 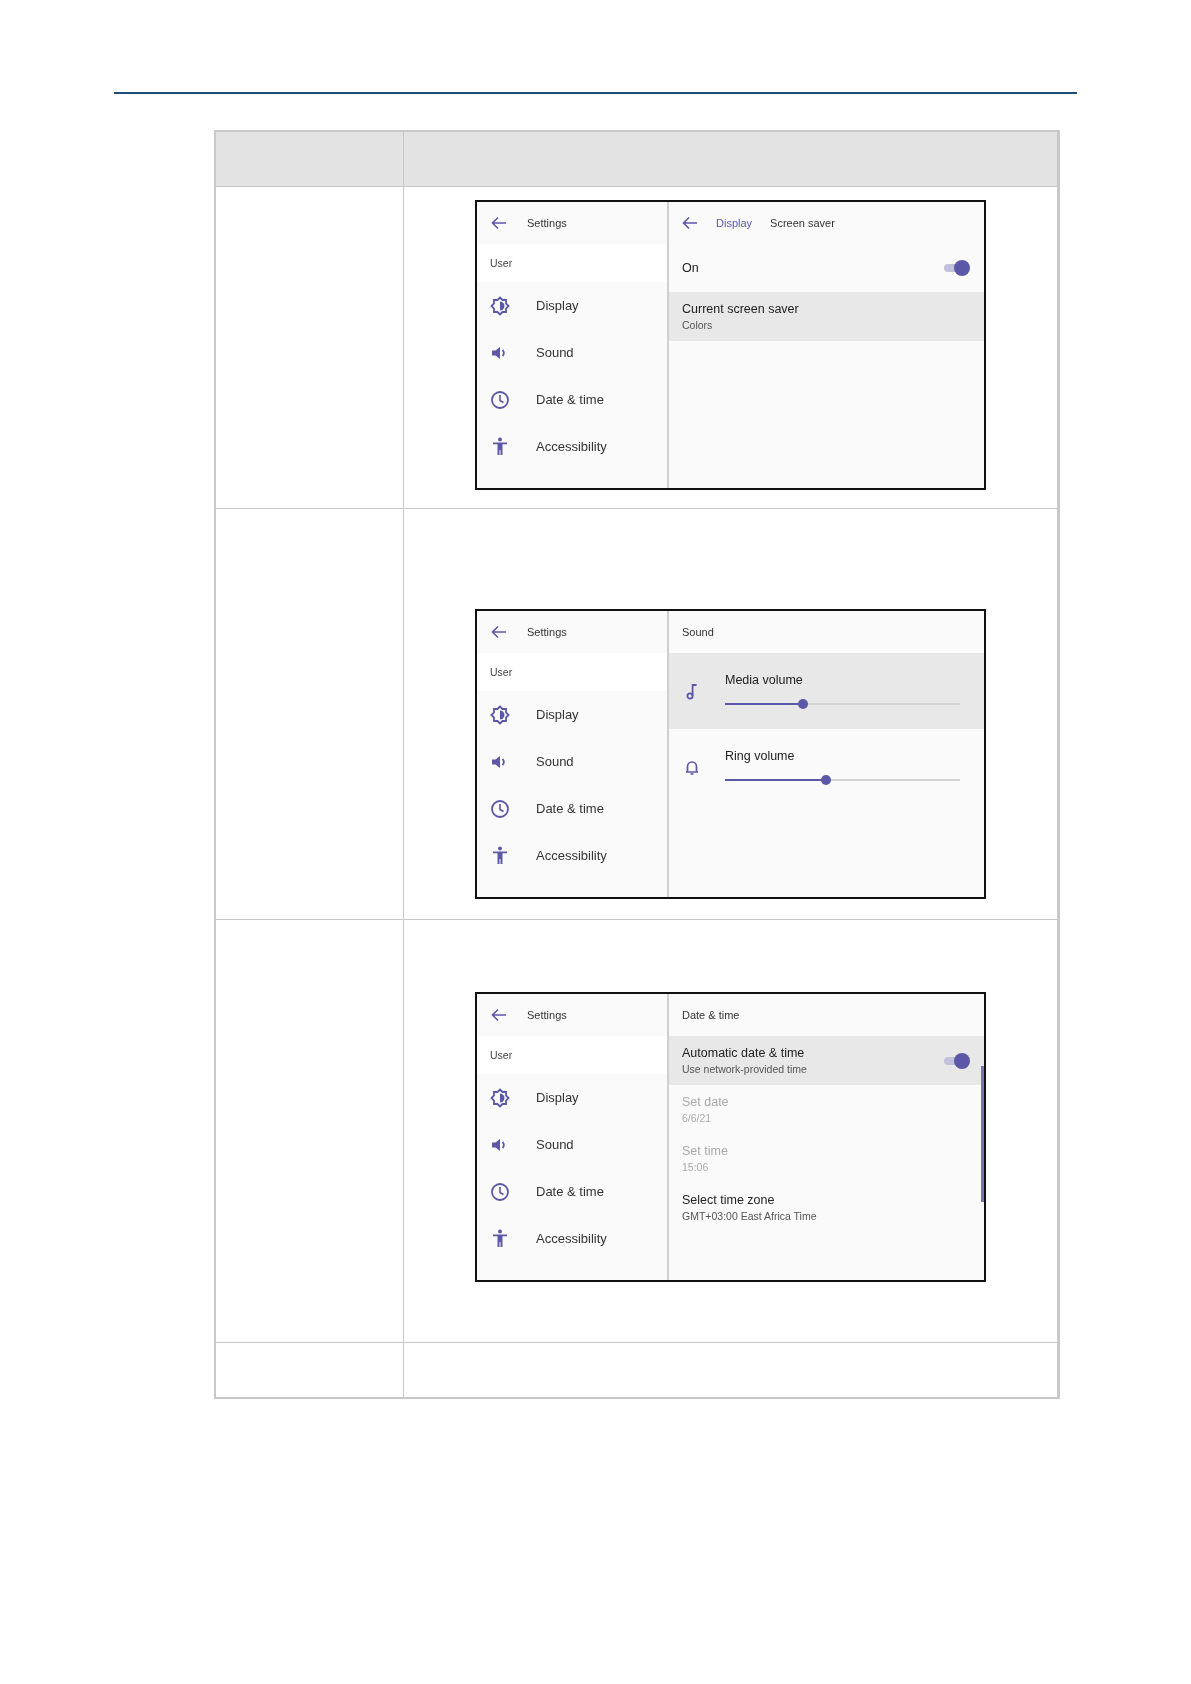 I want to click on setting-title: Current screen saver, so click(x=741, y=309).